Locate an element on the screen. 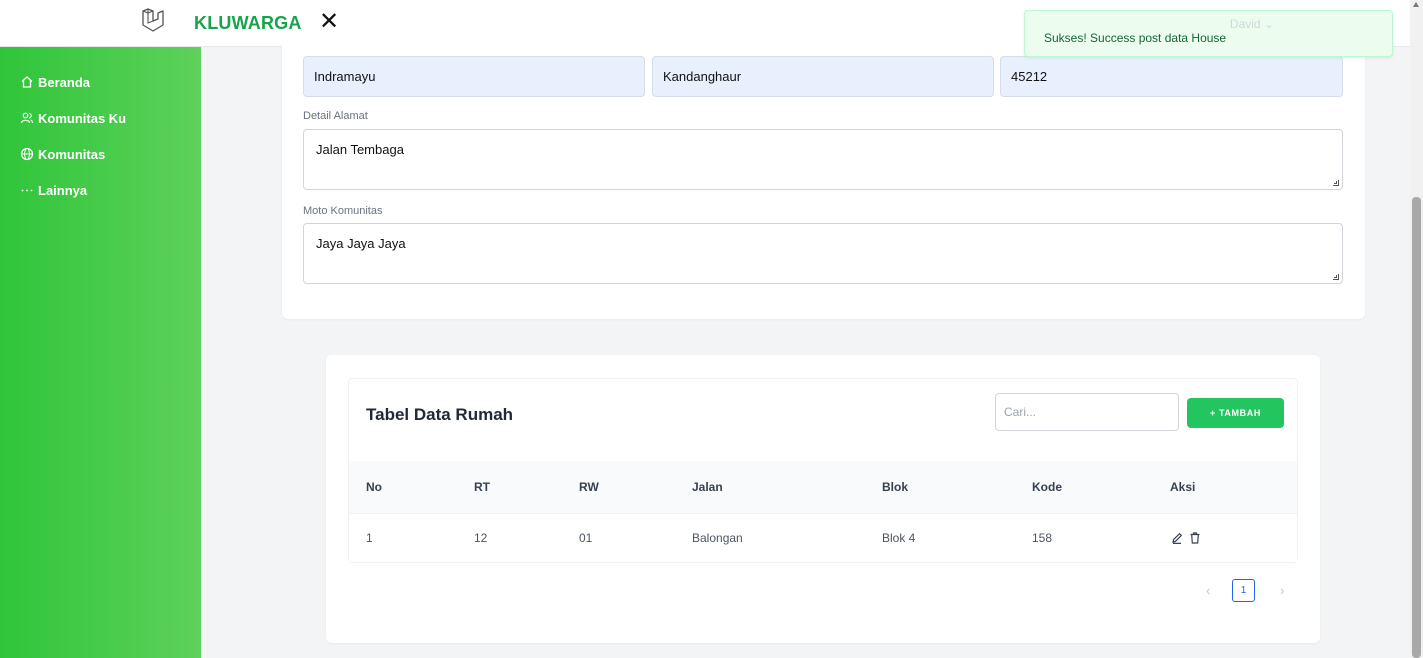  cell-rw: 01 is located at coordinates (586, 538).